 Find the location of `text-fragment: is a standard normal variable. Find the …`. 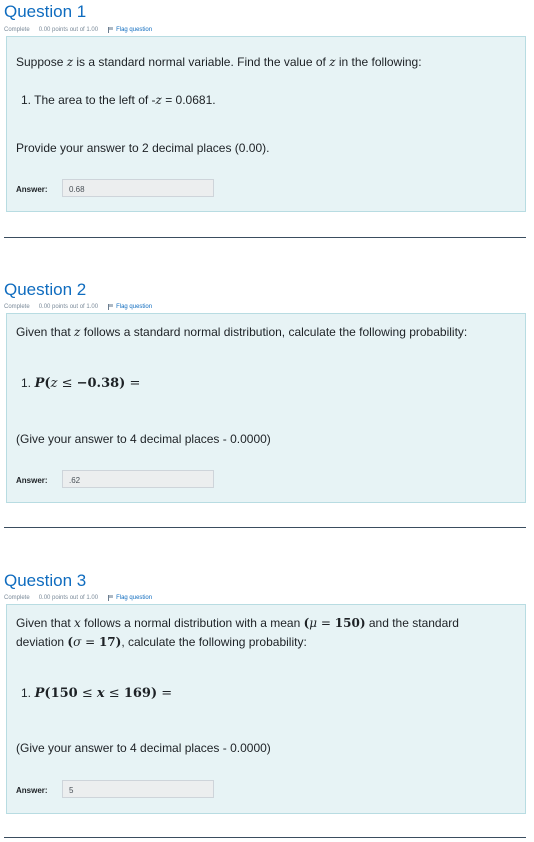

text-fragment: is a standard normal variable. Find the … is located at coordinates (201, 62).